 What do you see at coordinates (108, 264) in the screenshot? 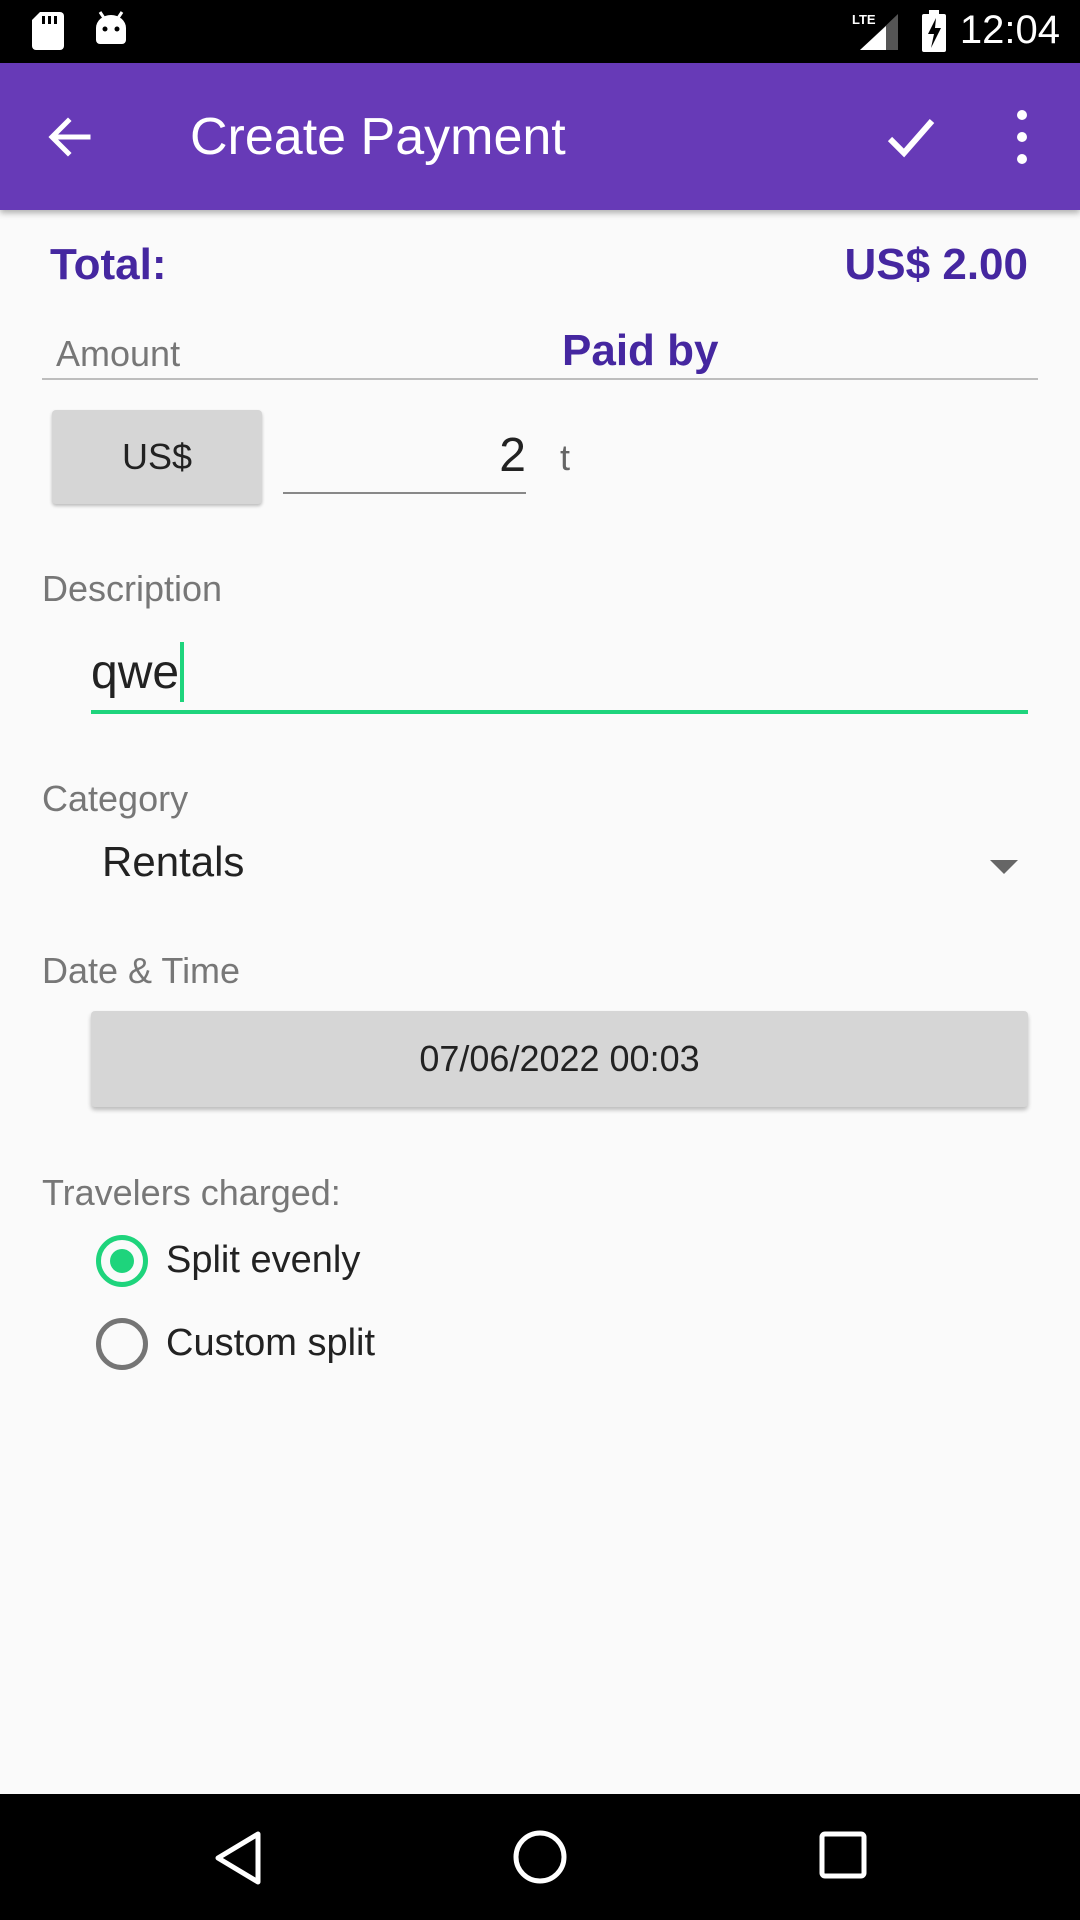
I see `total-label: Total:` at bounding box center [108, 264].